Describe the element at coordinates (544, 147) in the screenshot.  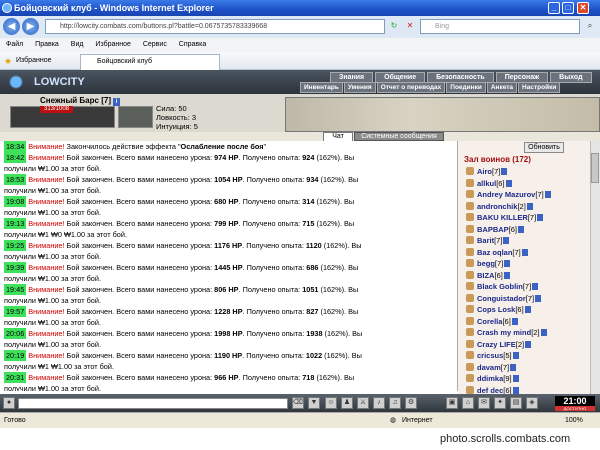
I see `refresh-button: Обновить` at that location.